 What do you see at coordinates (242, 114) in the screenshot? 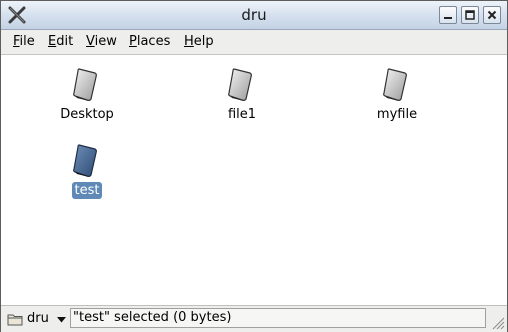
I see `file-label: file1` at bounding box center [242, 114].